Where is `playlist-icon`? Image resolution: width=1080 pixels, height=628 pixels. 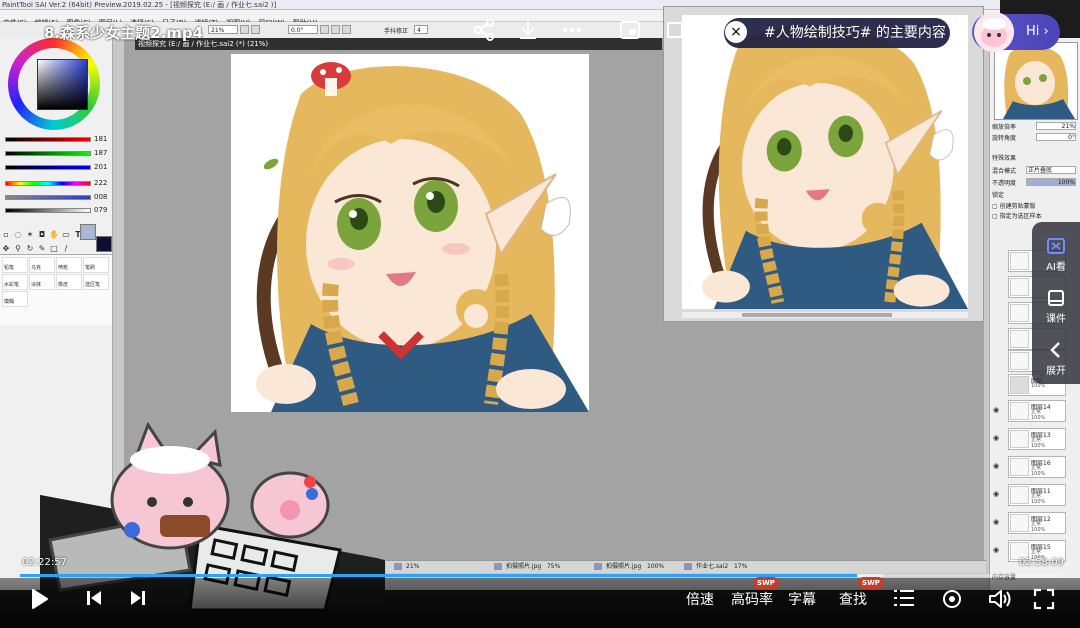
playlist-icon is located at coordinates (904, 598).